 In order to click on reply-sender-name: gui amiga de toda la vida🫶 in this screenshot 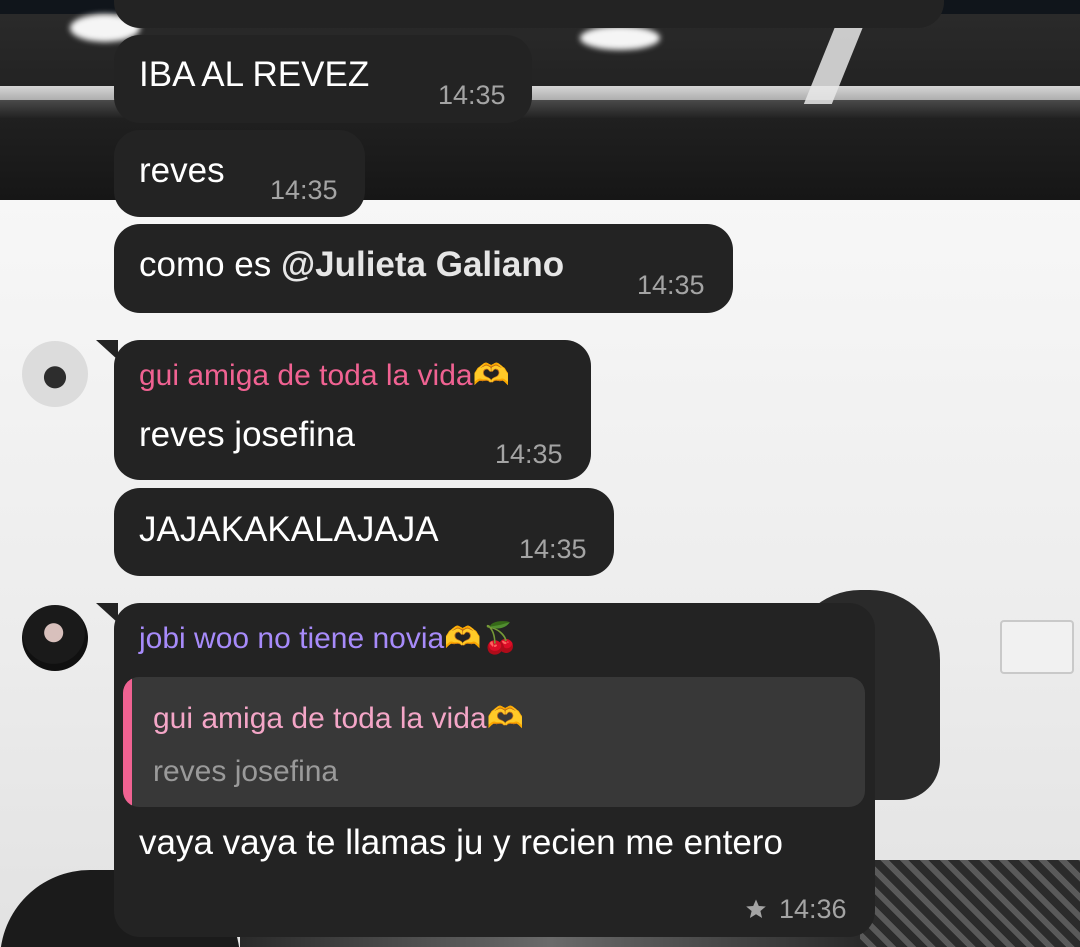, I will do `click(338, 719)`.